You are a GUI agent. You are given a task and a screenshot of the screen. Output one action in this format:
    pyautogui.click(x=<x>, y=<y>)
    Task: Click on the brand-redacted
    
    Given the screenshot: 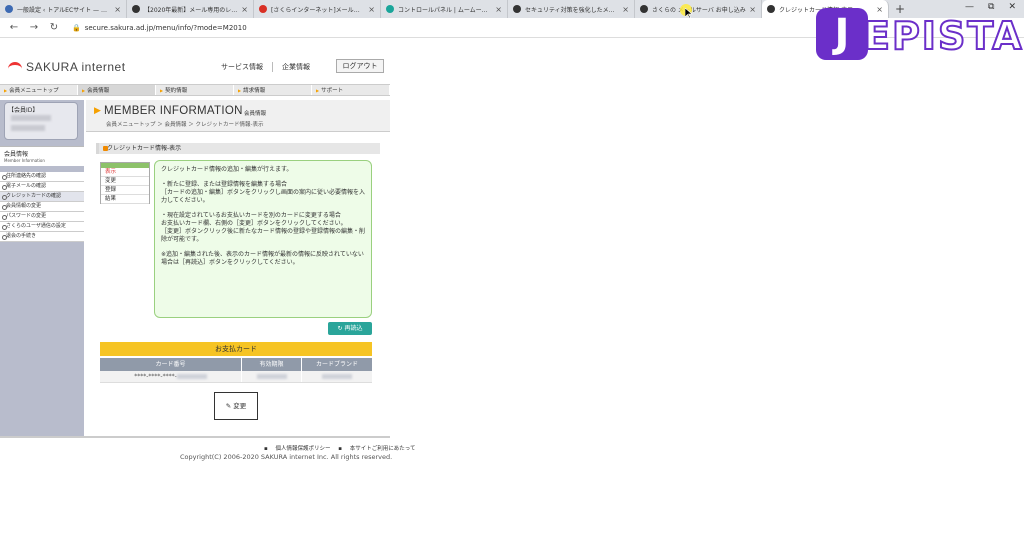 What is the action you would take?
    pyautogui.click(x=337, y=376)
    